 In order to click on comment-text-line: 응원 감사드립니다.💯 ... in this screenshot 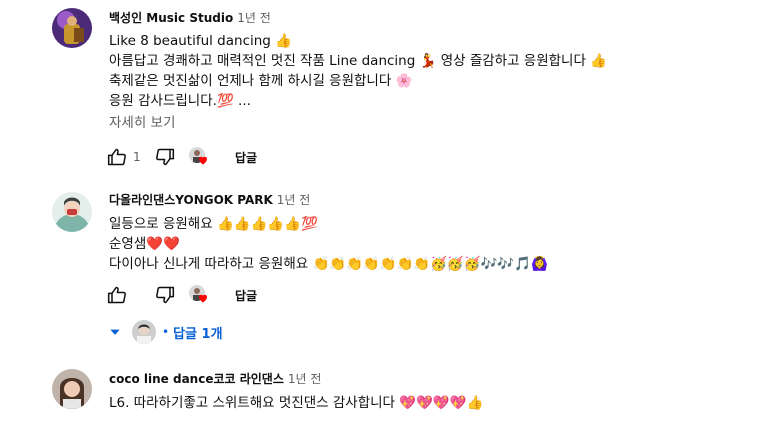, I will do `click(180, 101)`.